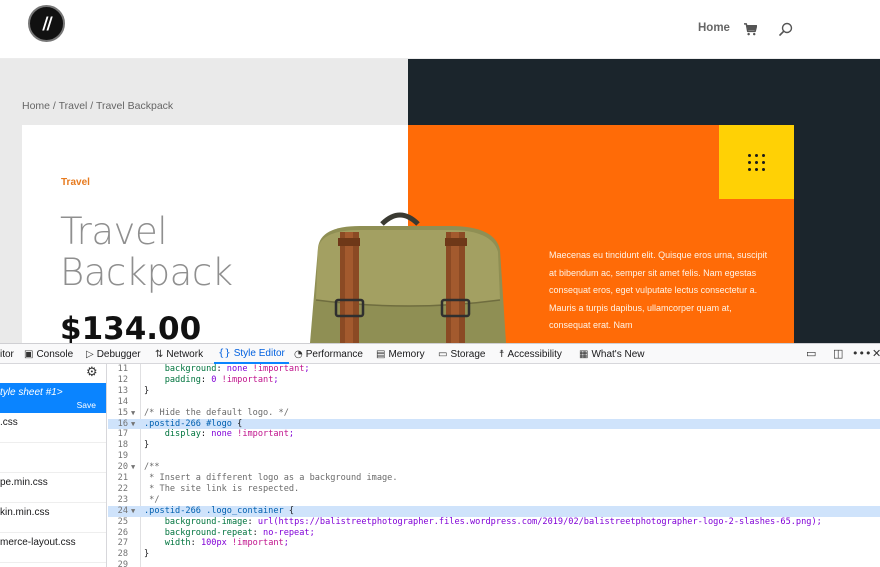 This screenshot has height=567, width=880. What do you see at coordinates (494, 456) in the screenshot?
I see `code-line: 19` at bounding box center [494, 456].